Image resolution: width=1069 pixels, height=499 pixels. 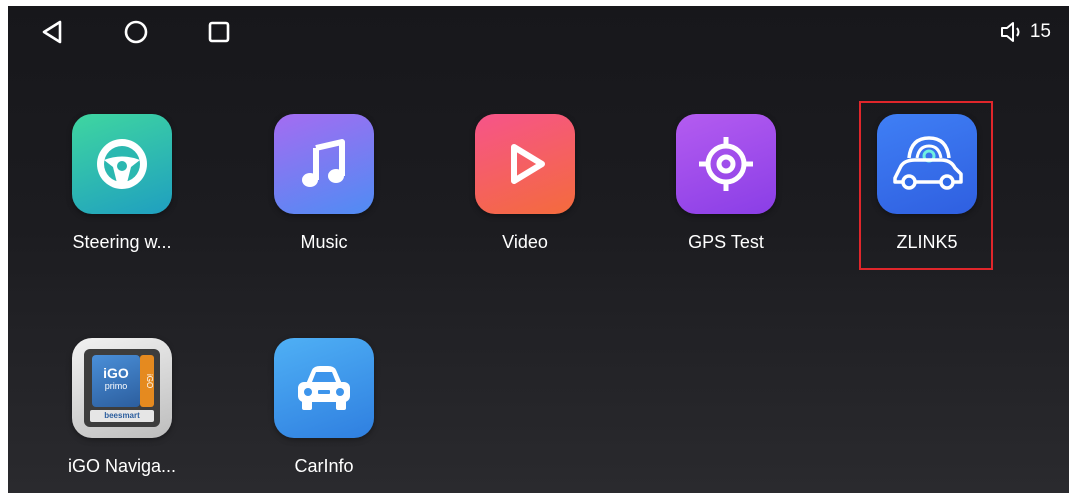 What do you see at coordinates (726, 242) in the screenshot?
I see `app-label: GPS Test` at bounding box center [726, 242].